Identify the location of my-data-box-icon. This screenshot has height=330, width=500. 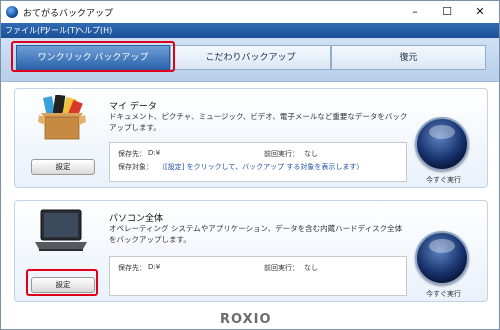
(62, 117).